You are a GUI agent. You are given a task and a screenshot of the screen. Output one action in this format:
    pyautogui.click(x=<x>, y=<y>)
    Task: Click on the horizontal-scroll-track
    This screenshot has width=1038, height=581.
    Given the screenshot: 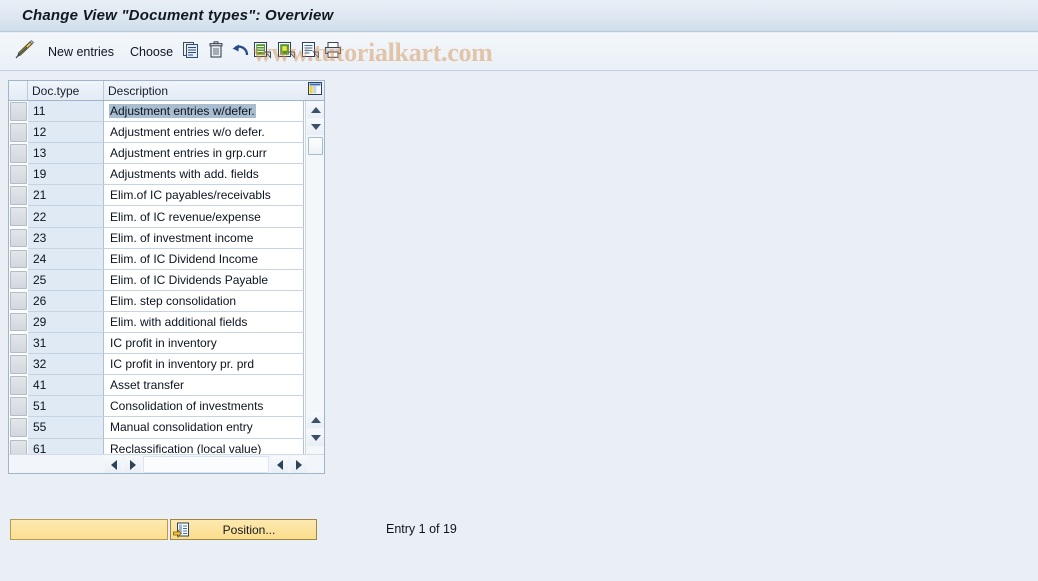 What is the action you would take?
    pyautogui.click(x=206, y=464)
    